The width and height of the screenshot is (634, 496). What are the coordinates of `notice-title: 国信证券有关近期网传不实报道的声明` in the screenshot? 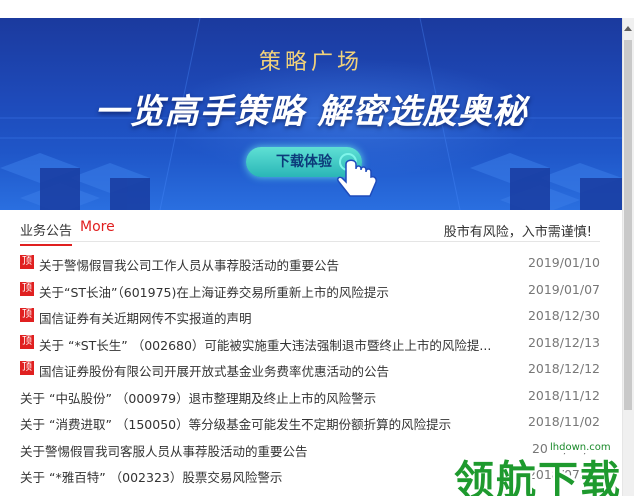 It's located at (145, 317).